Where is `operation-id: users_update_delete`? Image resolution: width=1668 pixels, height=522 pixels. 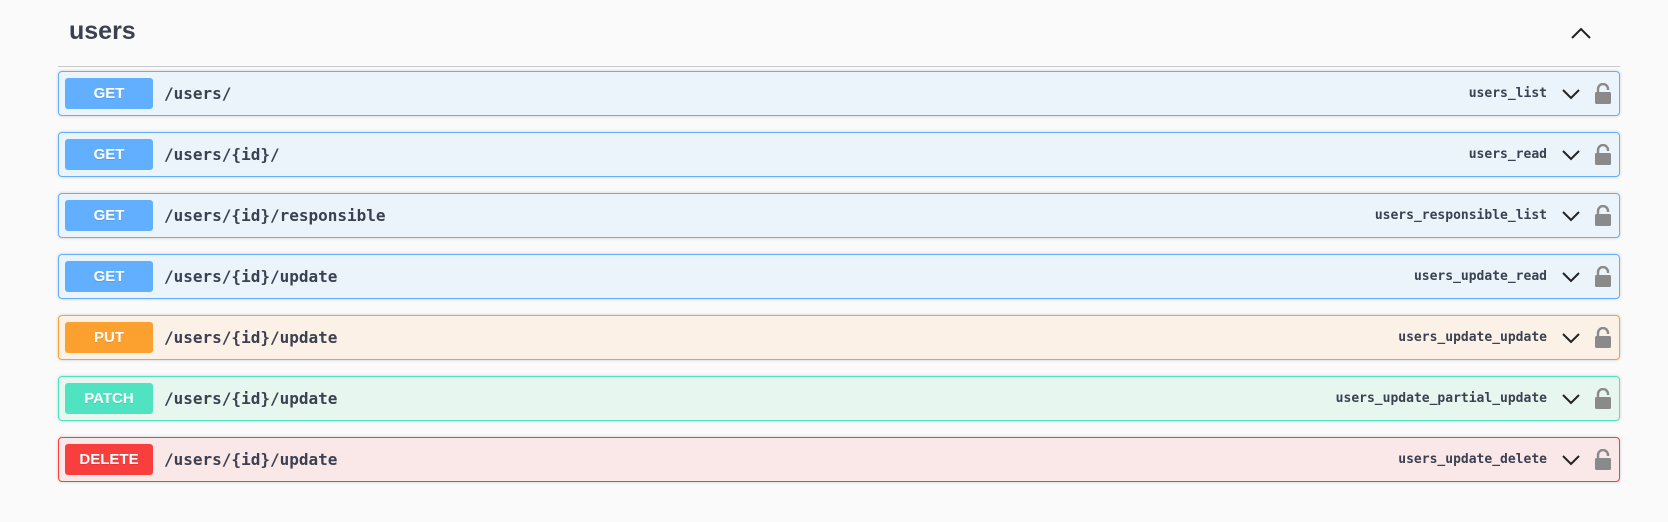
operation-id: users_update_delete is located at coordinates (1472, 459).